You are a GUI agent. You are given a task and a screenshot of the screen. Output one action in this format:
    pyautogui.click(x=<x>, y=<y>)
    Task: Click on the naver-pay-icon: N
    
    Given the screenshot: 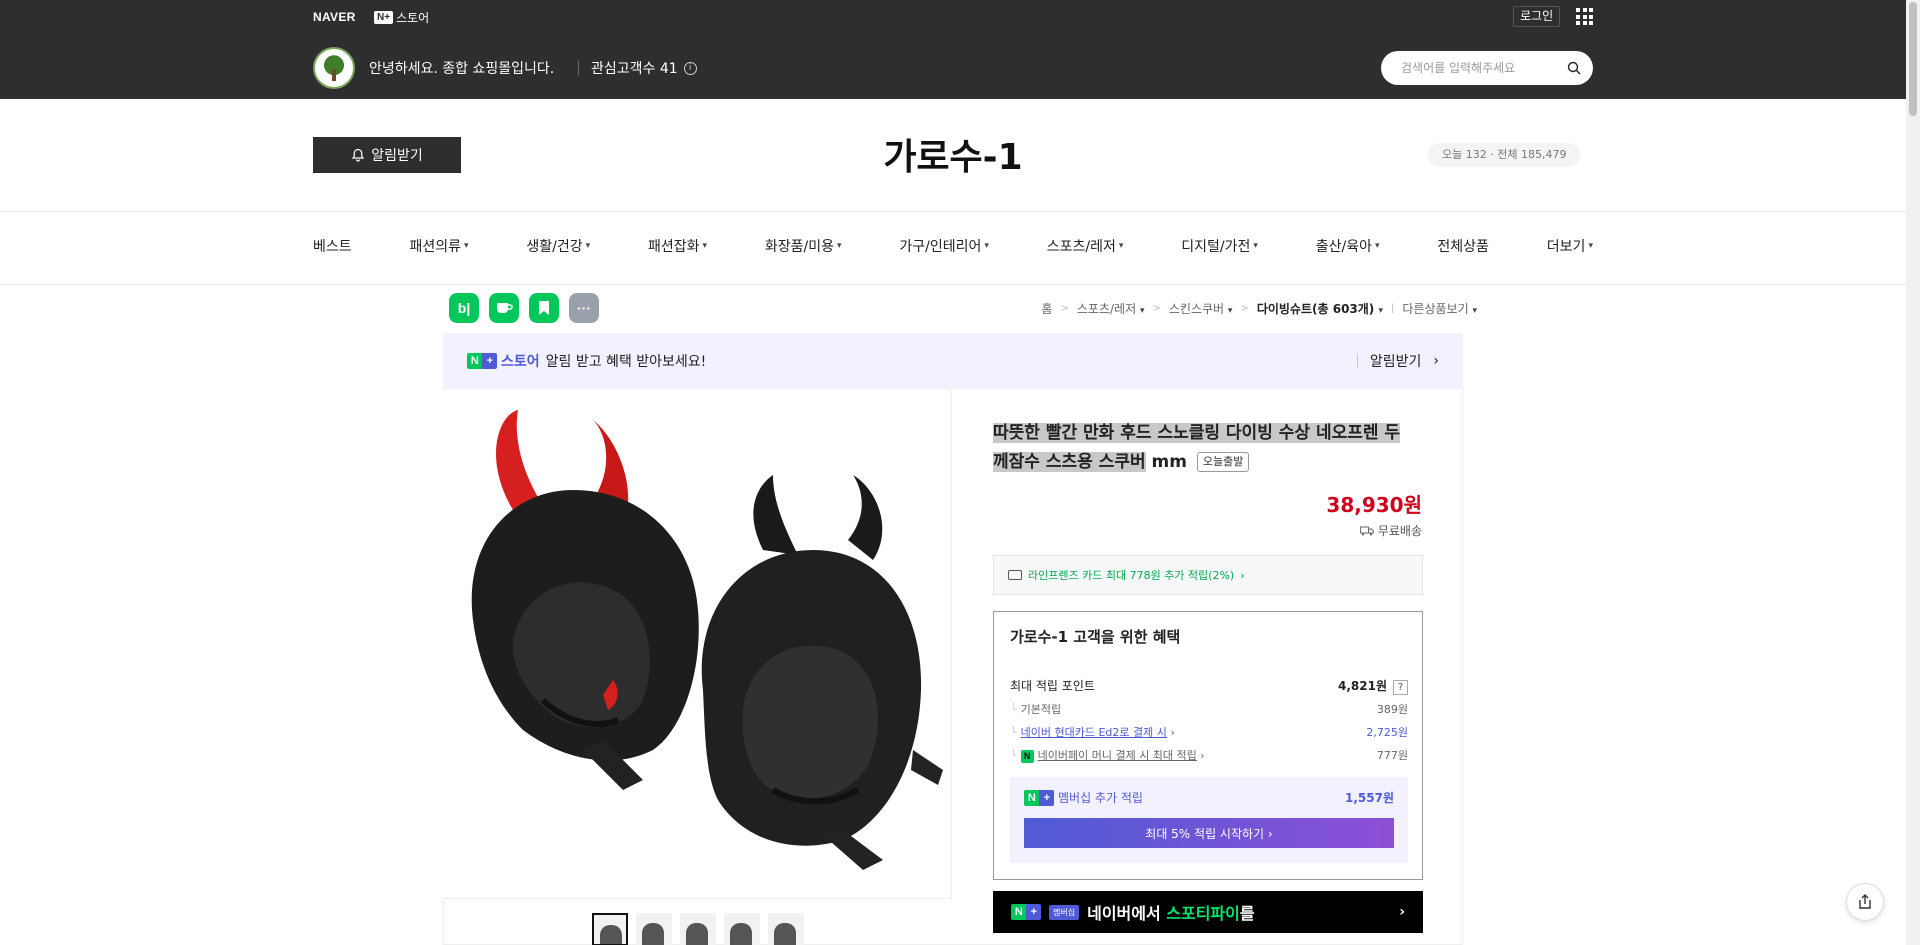 What is the action you would take?
    pyautogui.click(x=1027, y=756)
    